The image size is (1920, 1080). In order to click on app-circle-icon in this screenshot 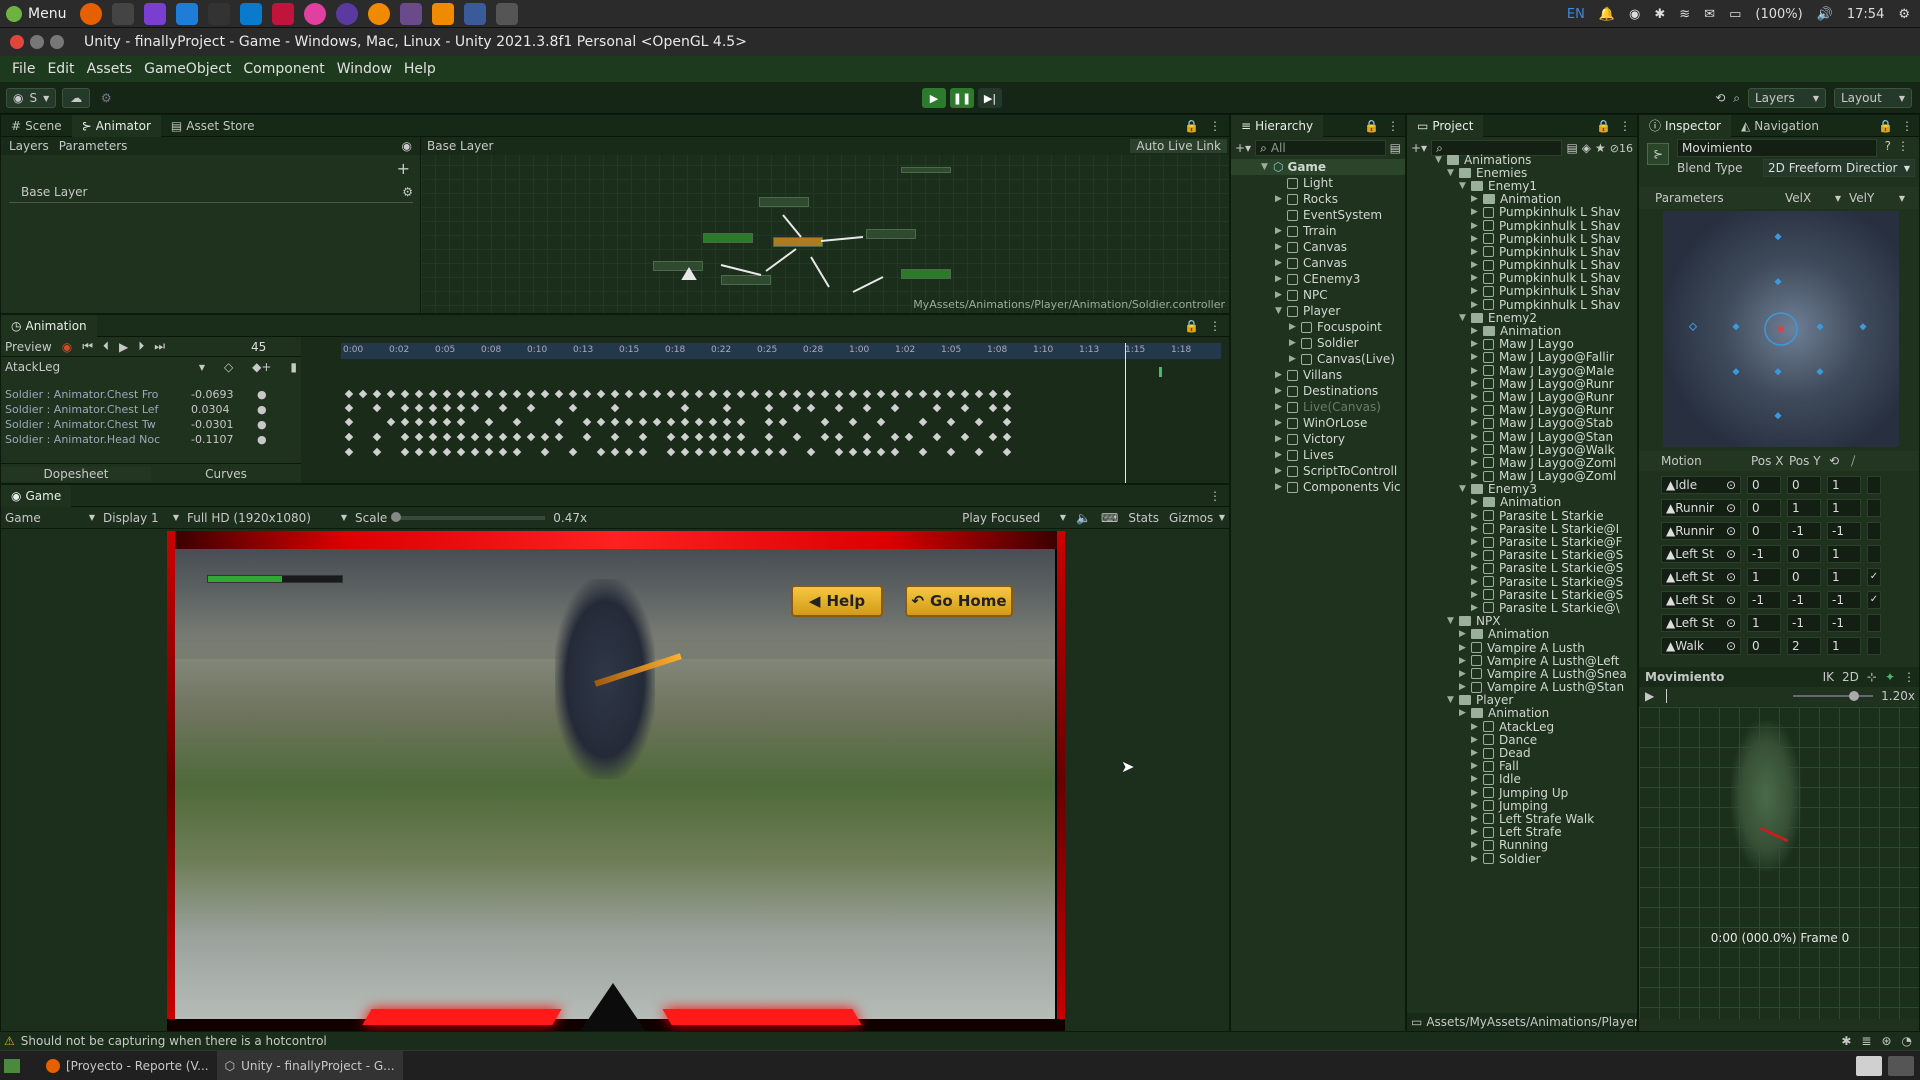, I will do `click(315, 13)`.